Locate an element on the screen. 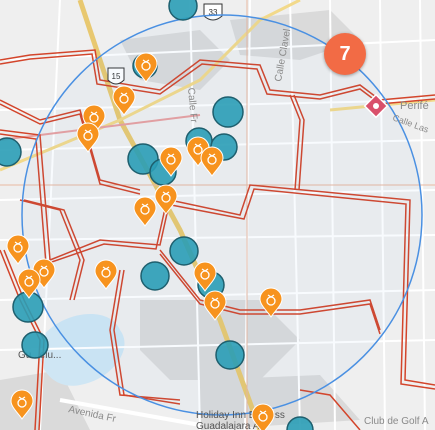 This screenshot has width=435, height=430. cluster-count-badge: 7 is located at coordinates (345, 54).